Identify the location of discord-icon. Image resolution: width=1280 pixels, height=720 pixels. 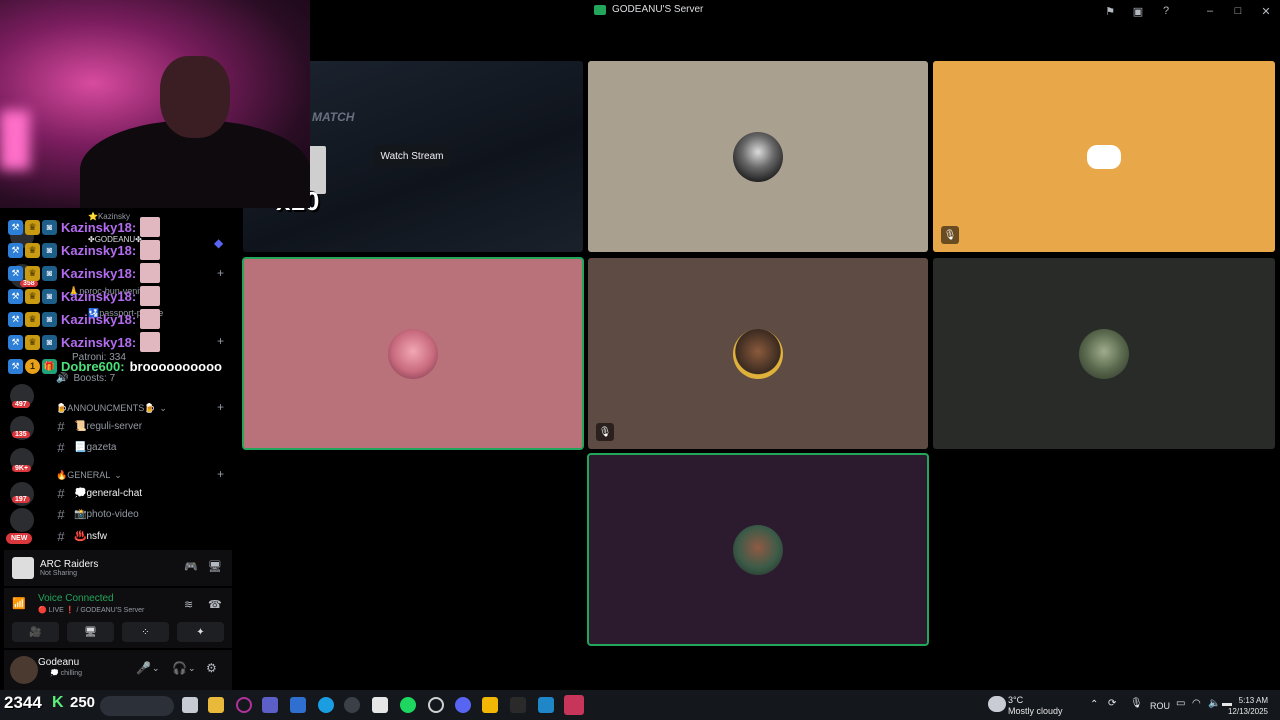
(463, 705).